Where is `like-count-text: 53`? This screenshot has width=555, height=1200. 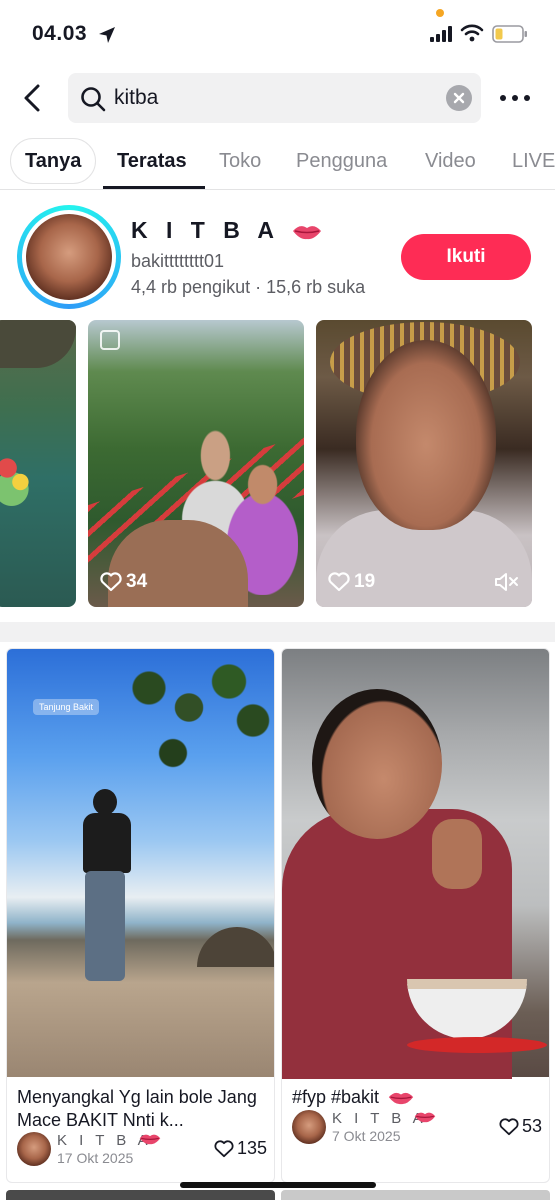 like-count-text: 53 is located at coordinates (531, 1126).